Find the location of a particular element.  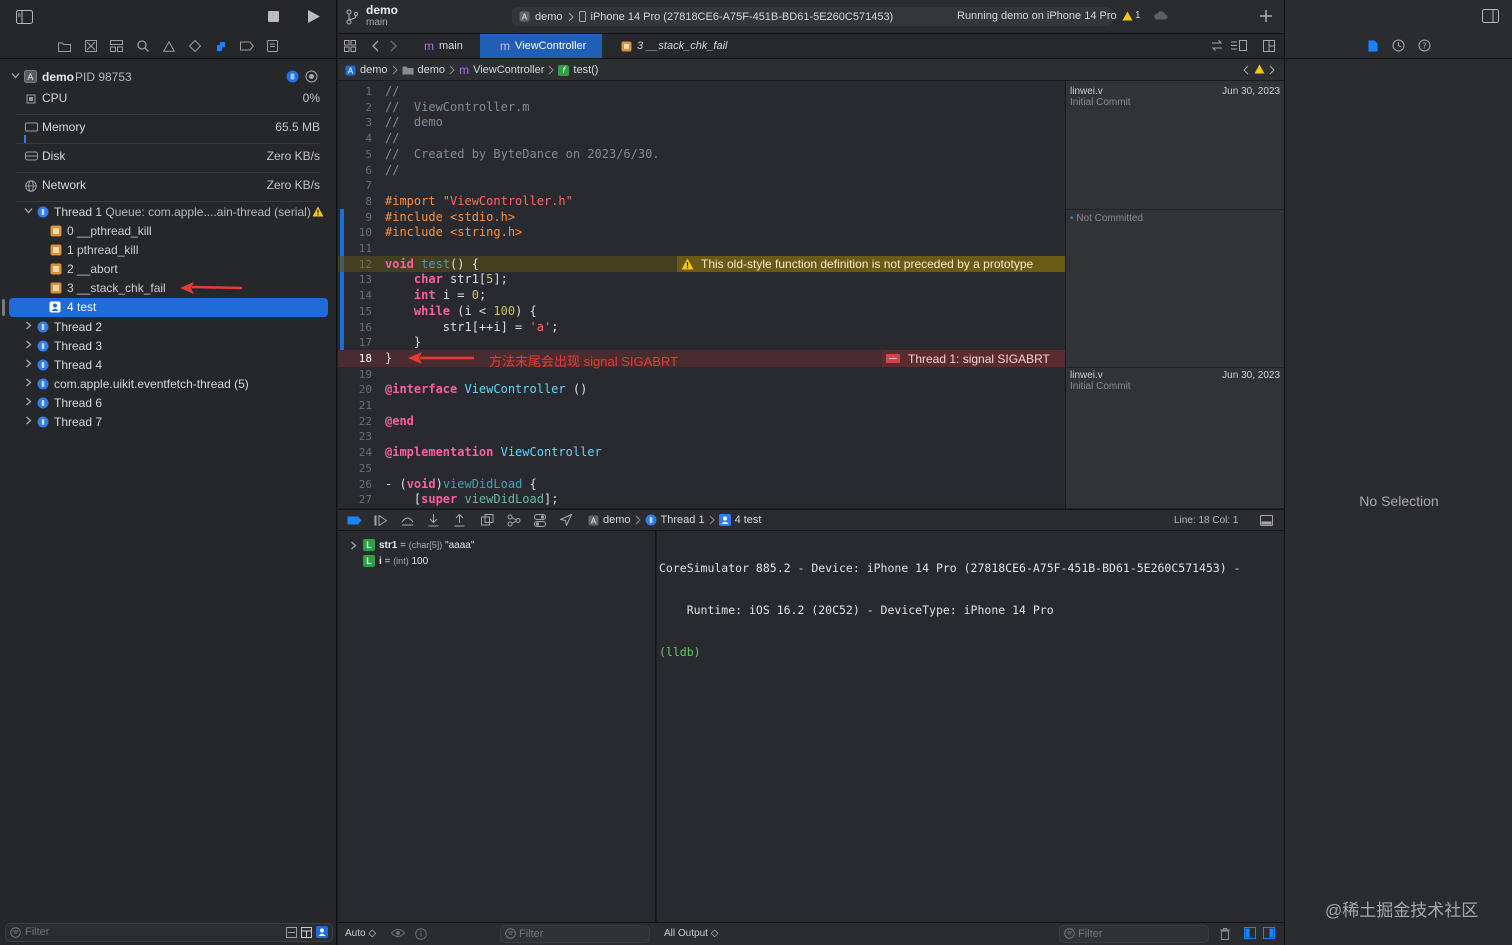

split-editor-icon is located at coordinates (1269, 46).